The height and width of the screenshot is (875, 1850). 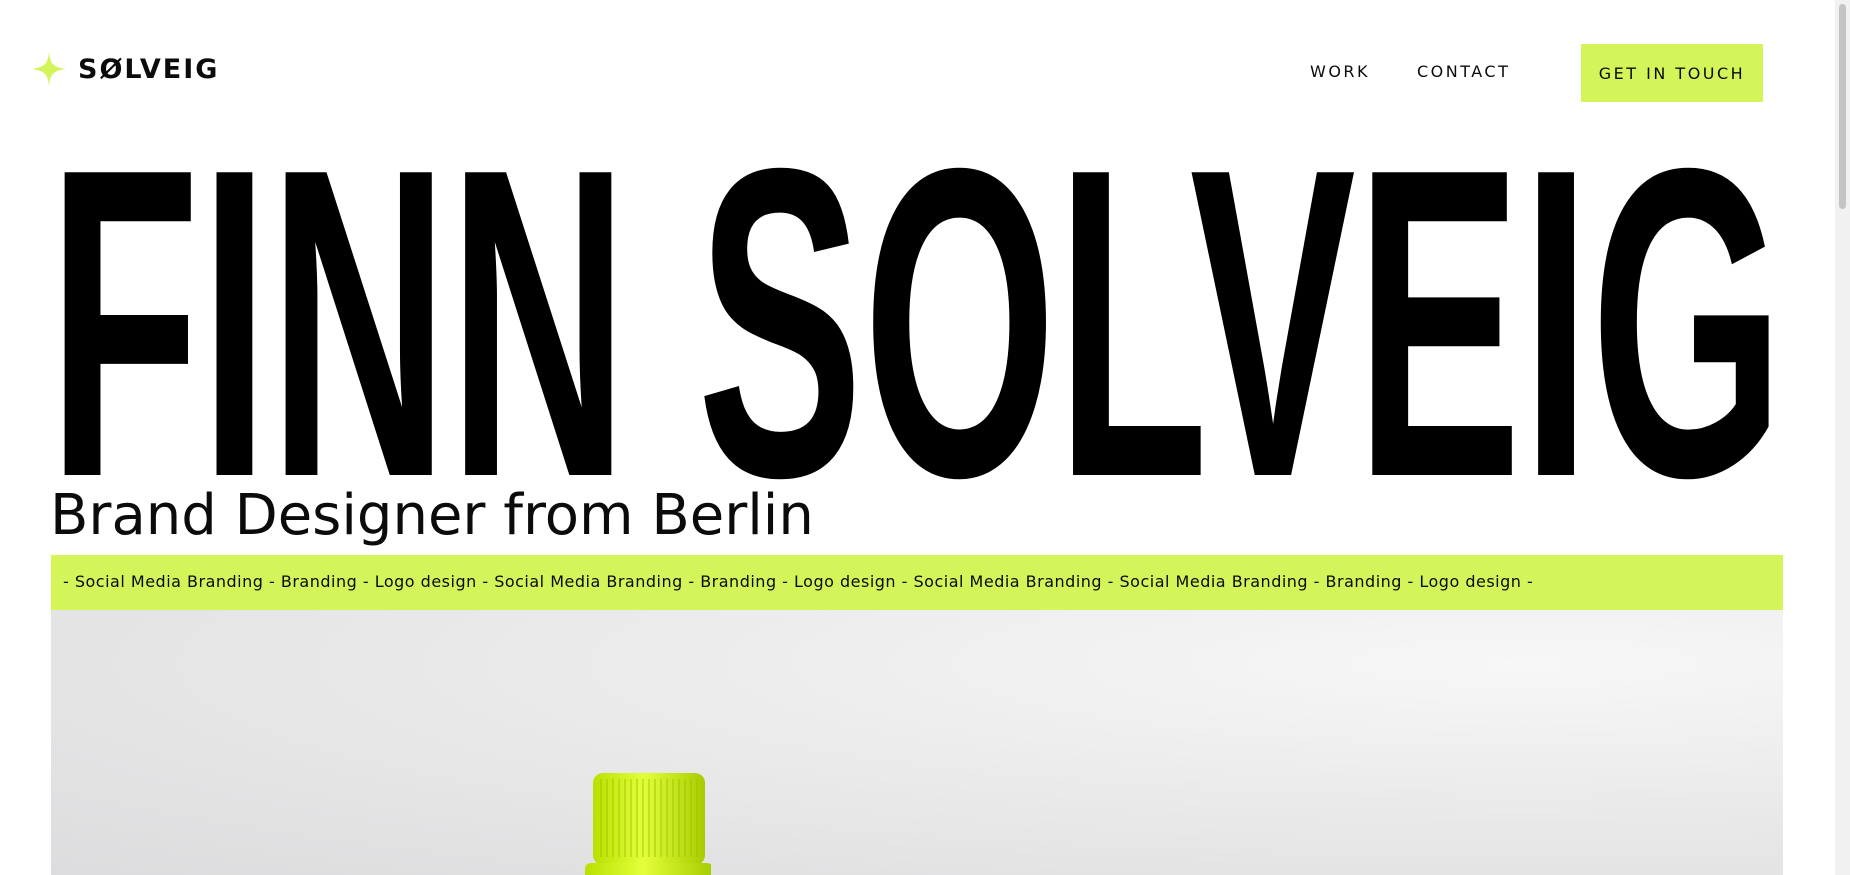 I want to click on logo-text: SØLVEIG, so click(x=149, y=69).